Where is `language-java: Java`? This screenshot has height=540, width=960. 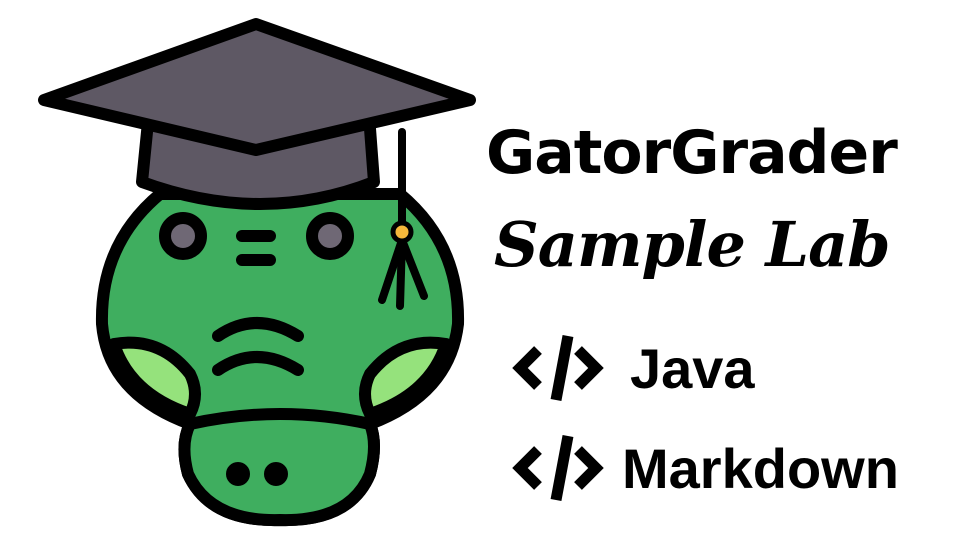 language-java: Java is located at coordinates (631, 368).